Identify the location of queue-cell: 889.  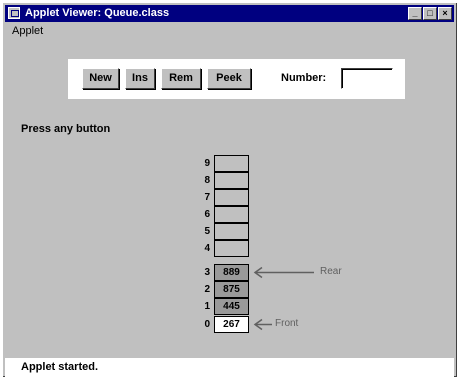
(231, 272).